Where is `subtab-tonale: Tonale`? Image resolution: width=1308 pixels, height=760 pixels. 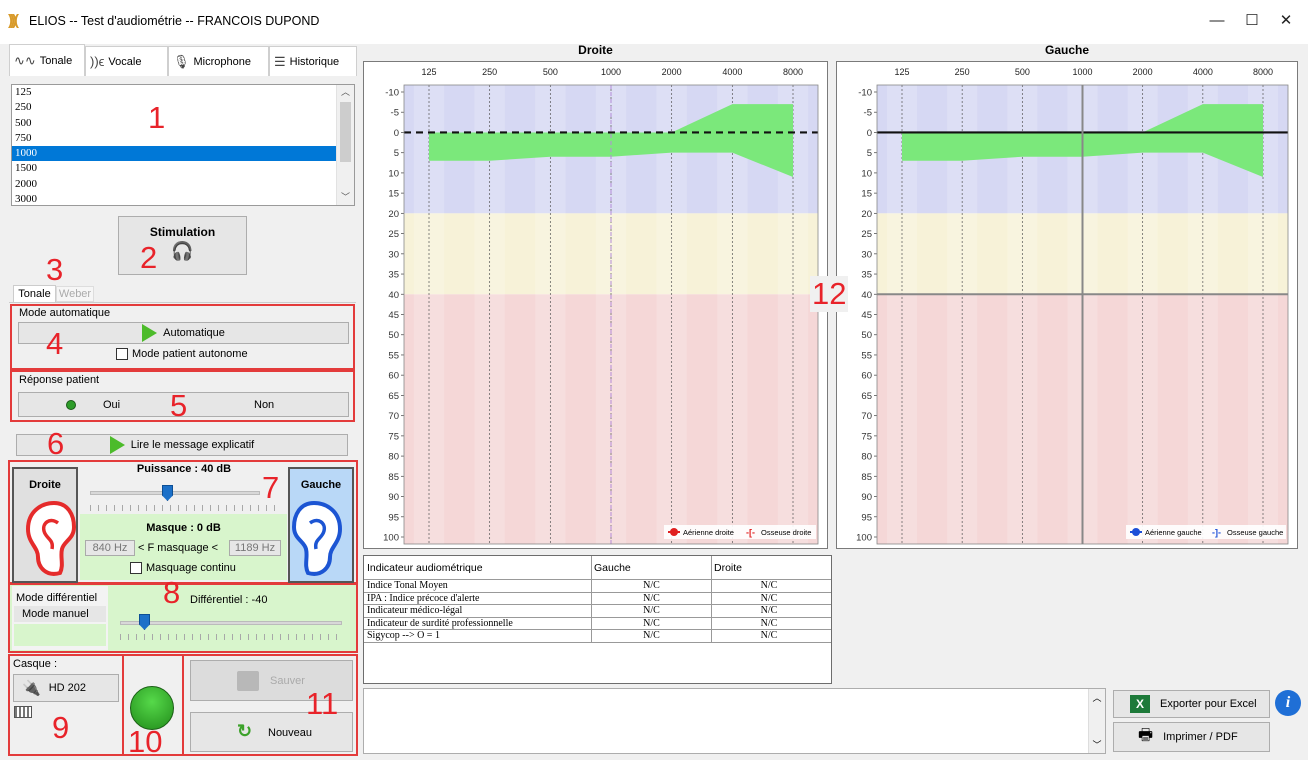 subtab-tonale: Tonale is located at coordinates (34, 293).